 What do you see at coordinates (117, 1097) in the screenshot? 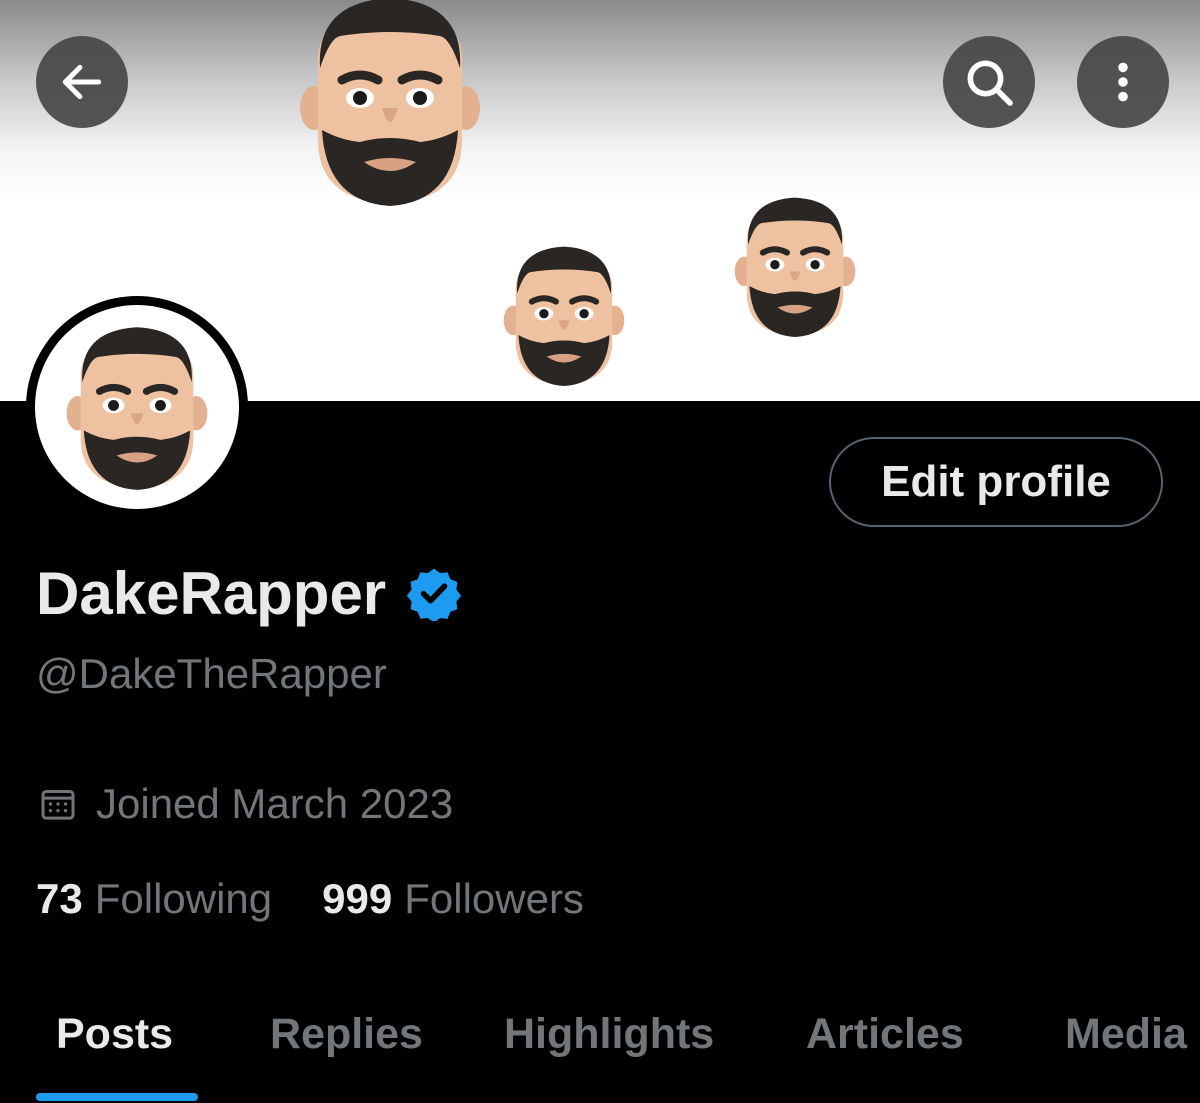
I see `active-tab-indicator` at bounding box center [117, 1097].